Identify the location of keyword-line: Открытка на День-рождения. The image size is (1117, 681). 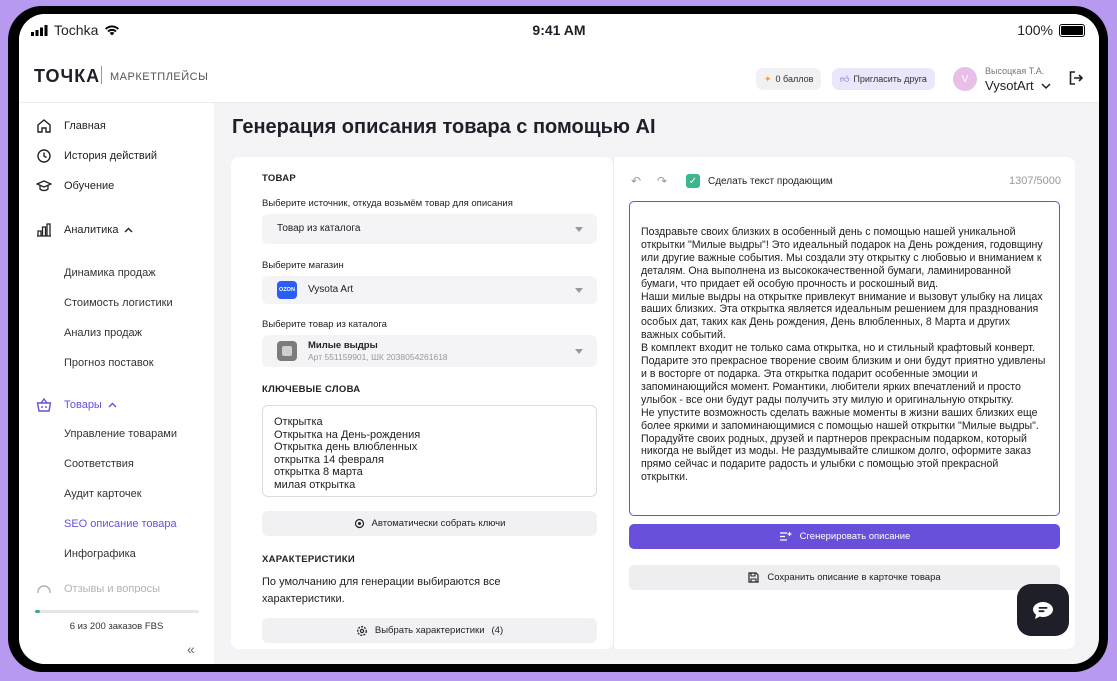
(347, 434).